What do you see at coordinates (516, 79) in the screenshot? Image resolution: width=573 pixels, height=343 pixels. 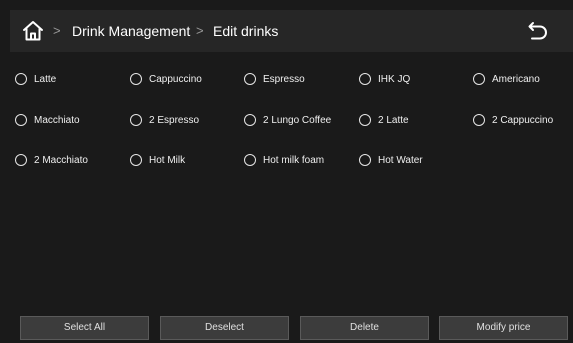 I see `drink-label: Americano` at bounding box center [516, 79].